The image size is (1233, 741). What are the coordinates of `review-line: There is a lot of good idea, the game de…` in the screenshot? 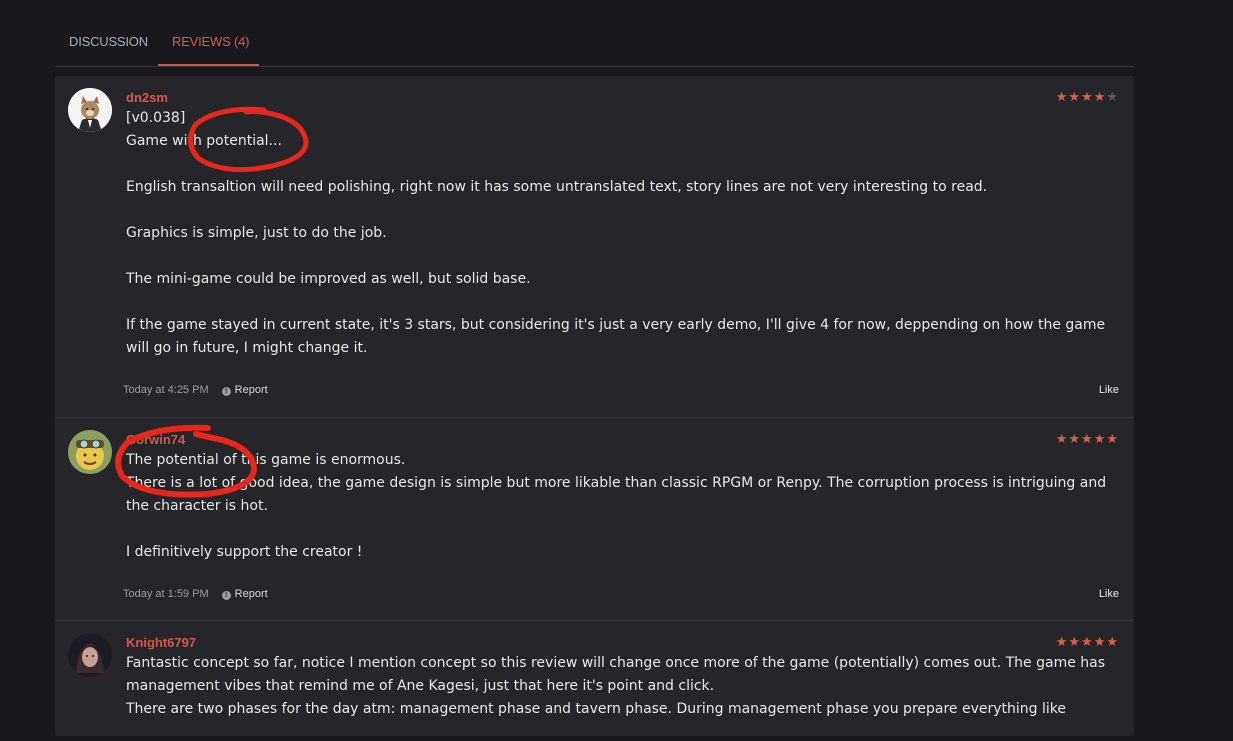 It's located at (616, 494).